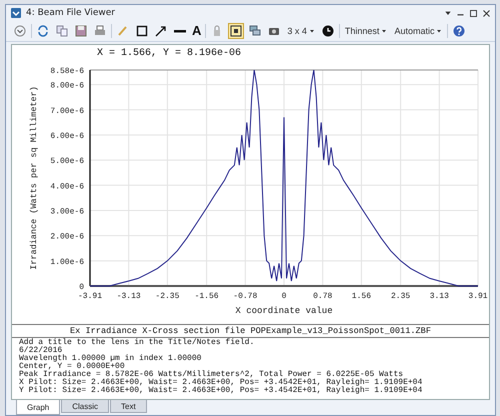 This screenshot has width=500, height=416. I want to click on x-tick-label: -1.56, so click(206, 296).